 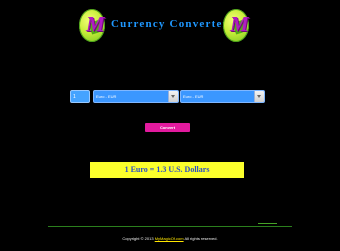 I want to click on right-logo-letter: M, so click(x=239, y=24).